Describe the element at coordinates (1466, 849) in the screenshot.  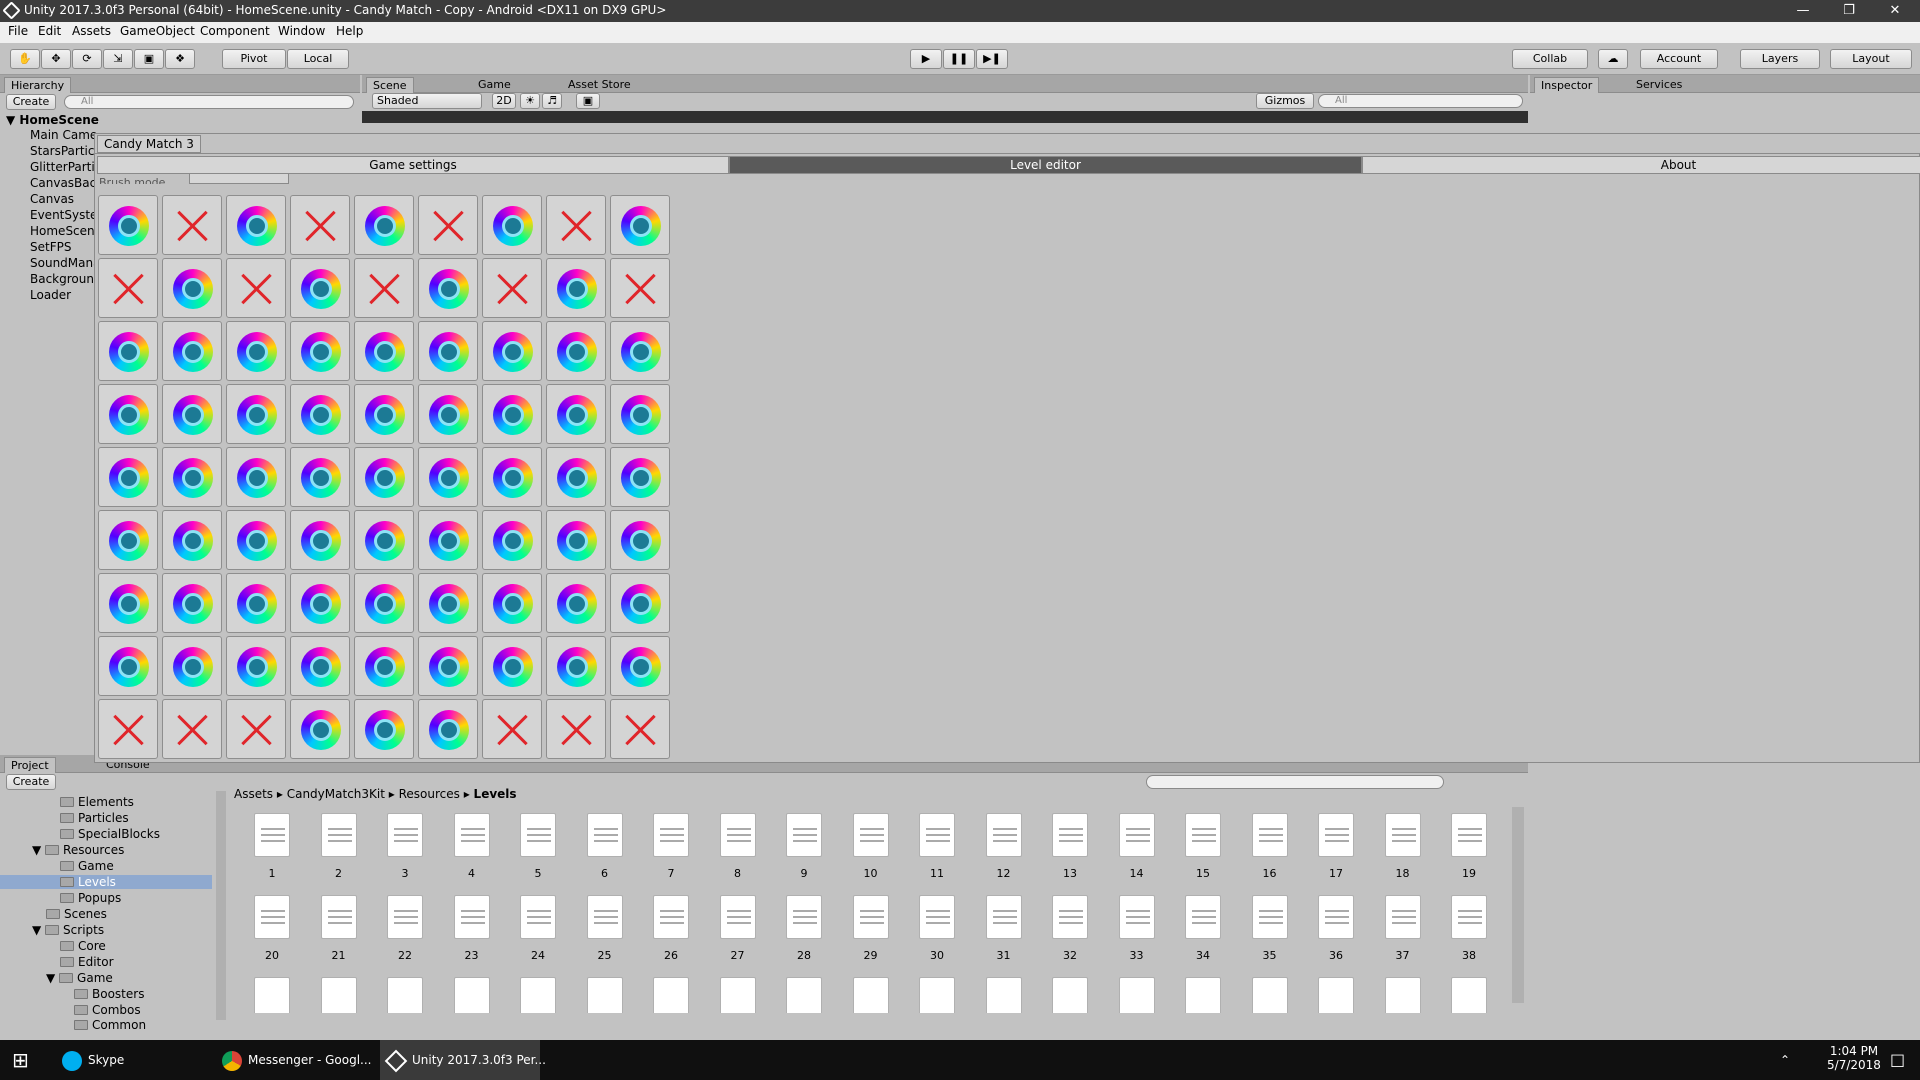
I see `level-asset: 19` at that location.